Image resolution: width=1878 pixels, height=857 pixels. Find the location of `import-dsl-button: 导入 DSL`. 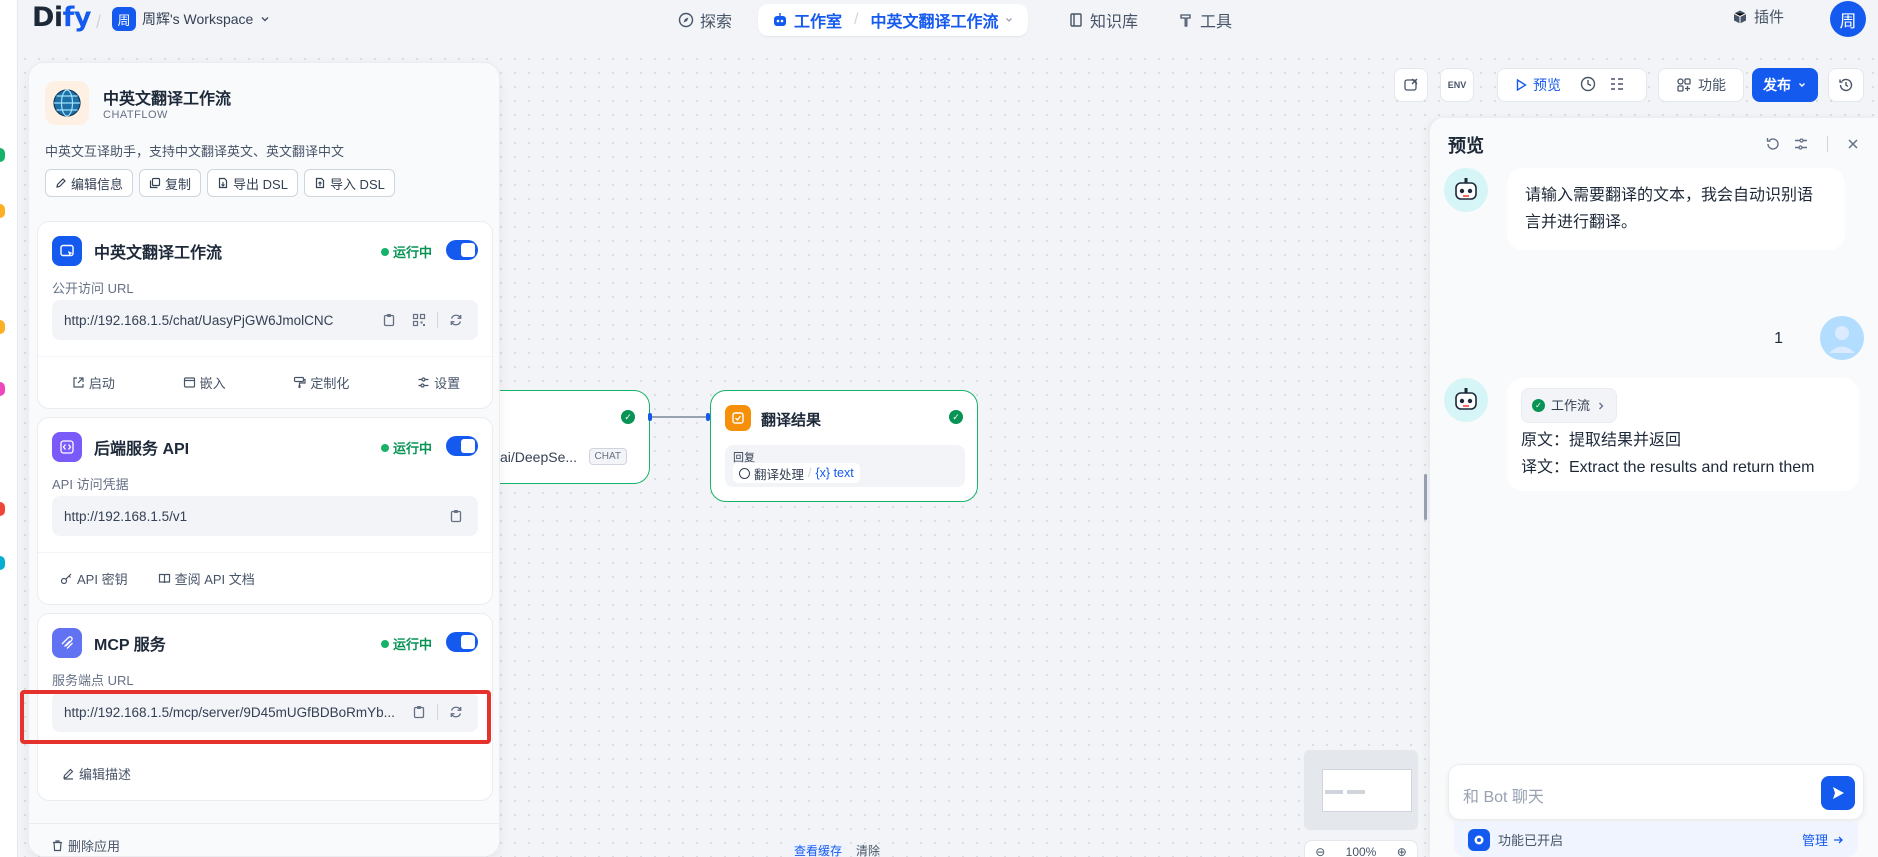

import-dsl-button: 导入 DSL is located at coordinates (349, 183).